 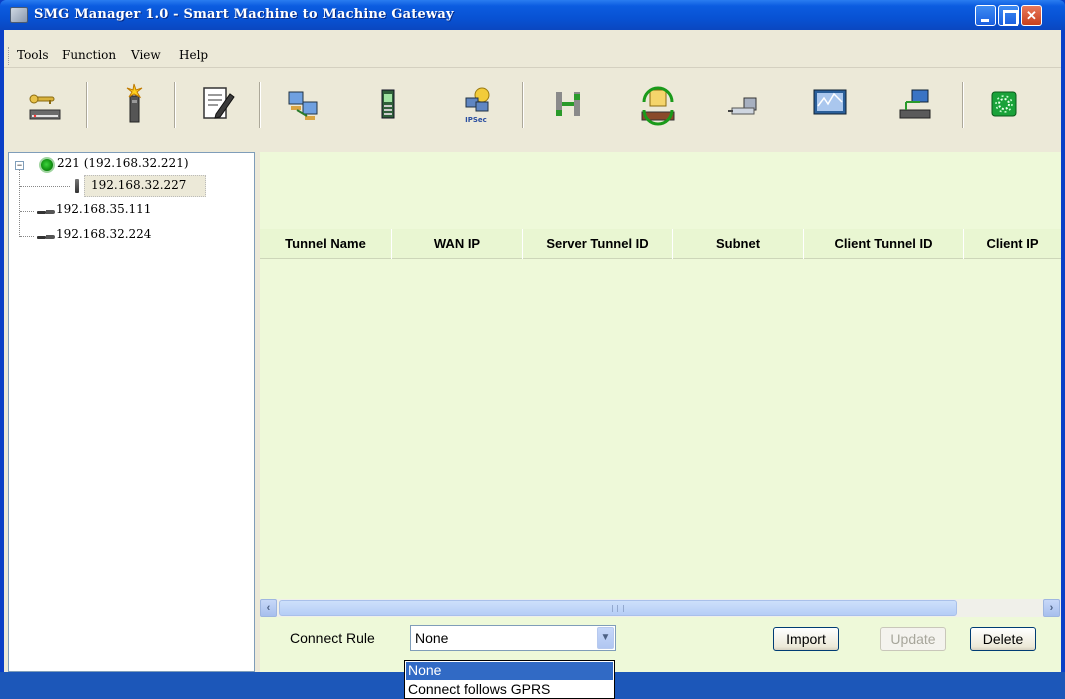 What do you see at coordinates (138, 185) in the screenshot?
I see `tree-item-1: 192.168.32.227` at bounding box center [138, 185].